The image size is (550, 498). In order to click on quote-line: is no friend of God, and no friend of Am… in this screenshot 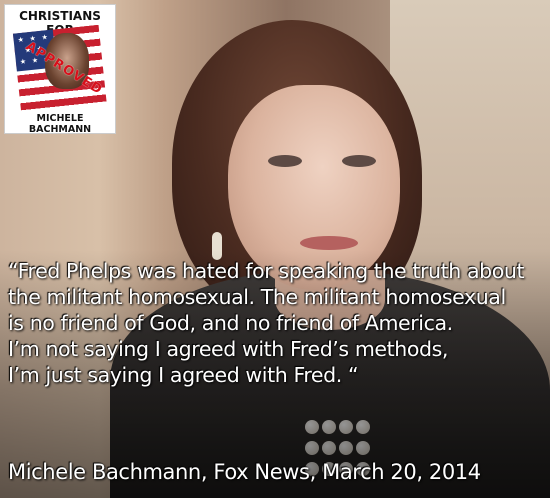, I will do `click(230, 323)`.